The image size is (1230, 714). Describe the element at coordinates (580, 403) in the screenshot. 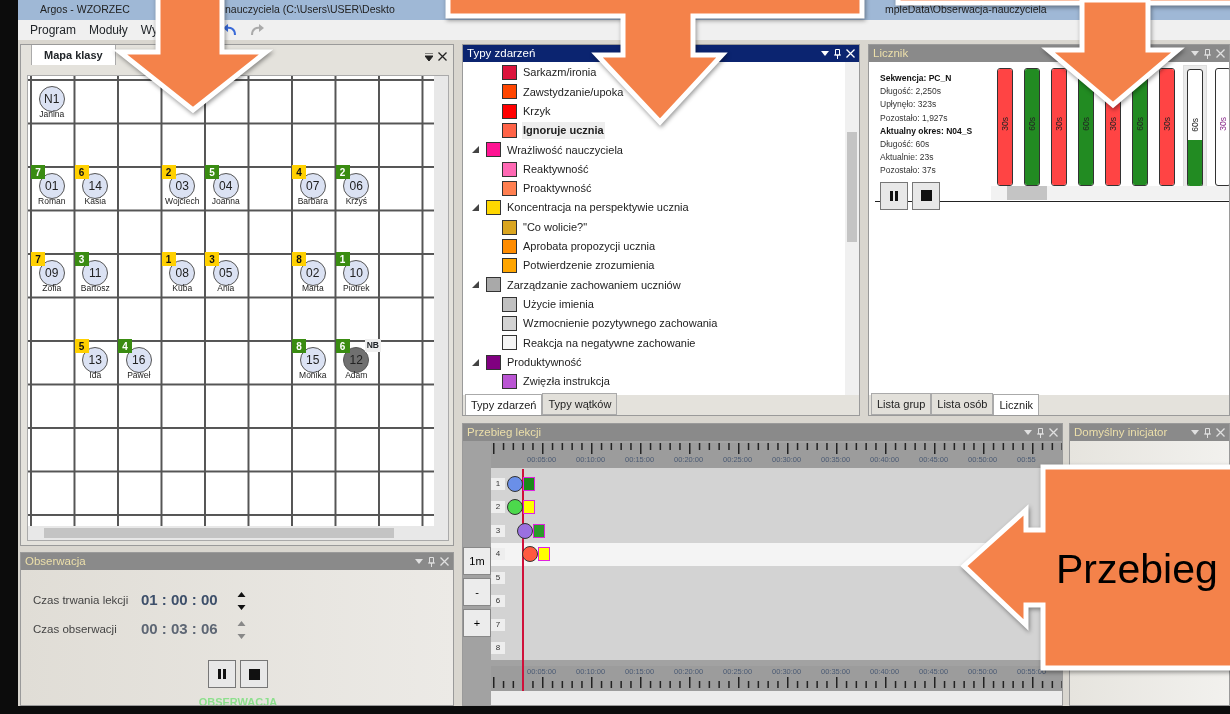

I see `panel-tab: Typy wątków` at that location.